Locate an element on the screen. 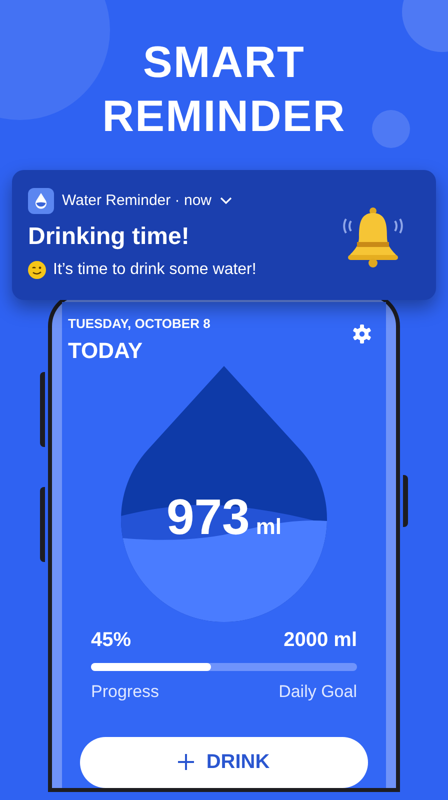 The image size is (448, 800). progress-percent: 45% is located at coordinates (111, 641).